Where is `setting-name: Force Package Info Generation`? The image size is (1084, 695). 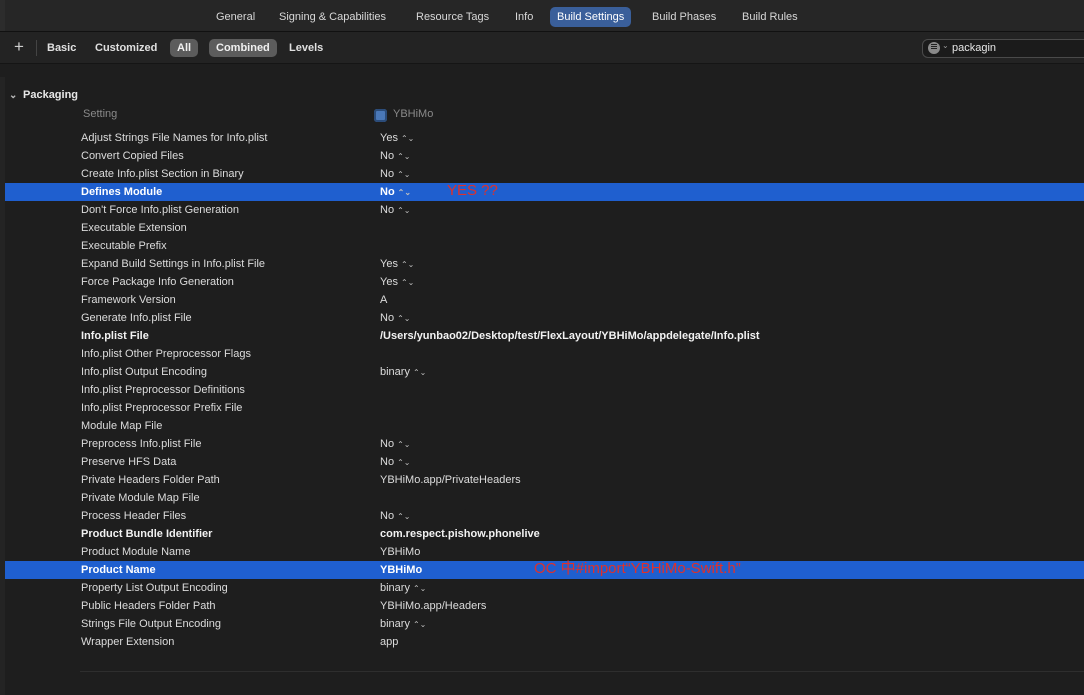 setting-name: Force Package Info Generation is located at coordinates (157, 282).